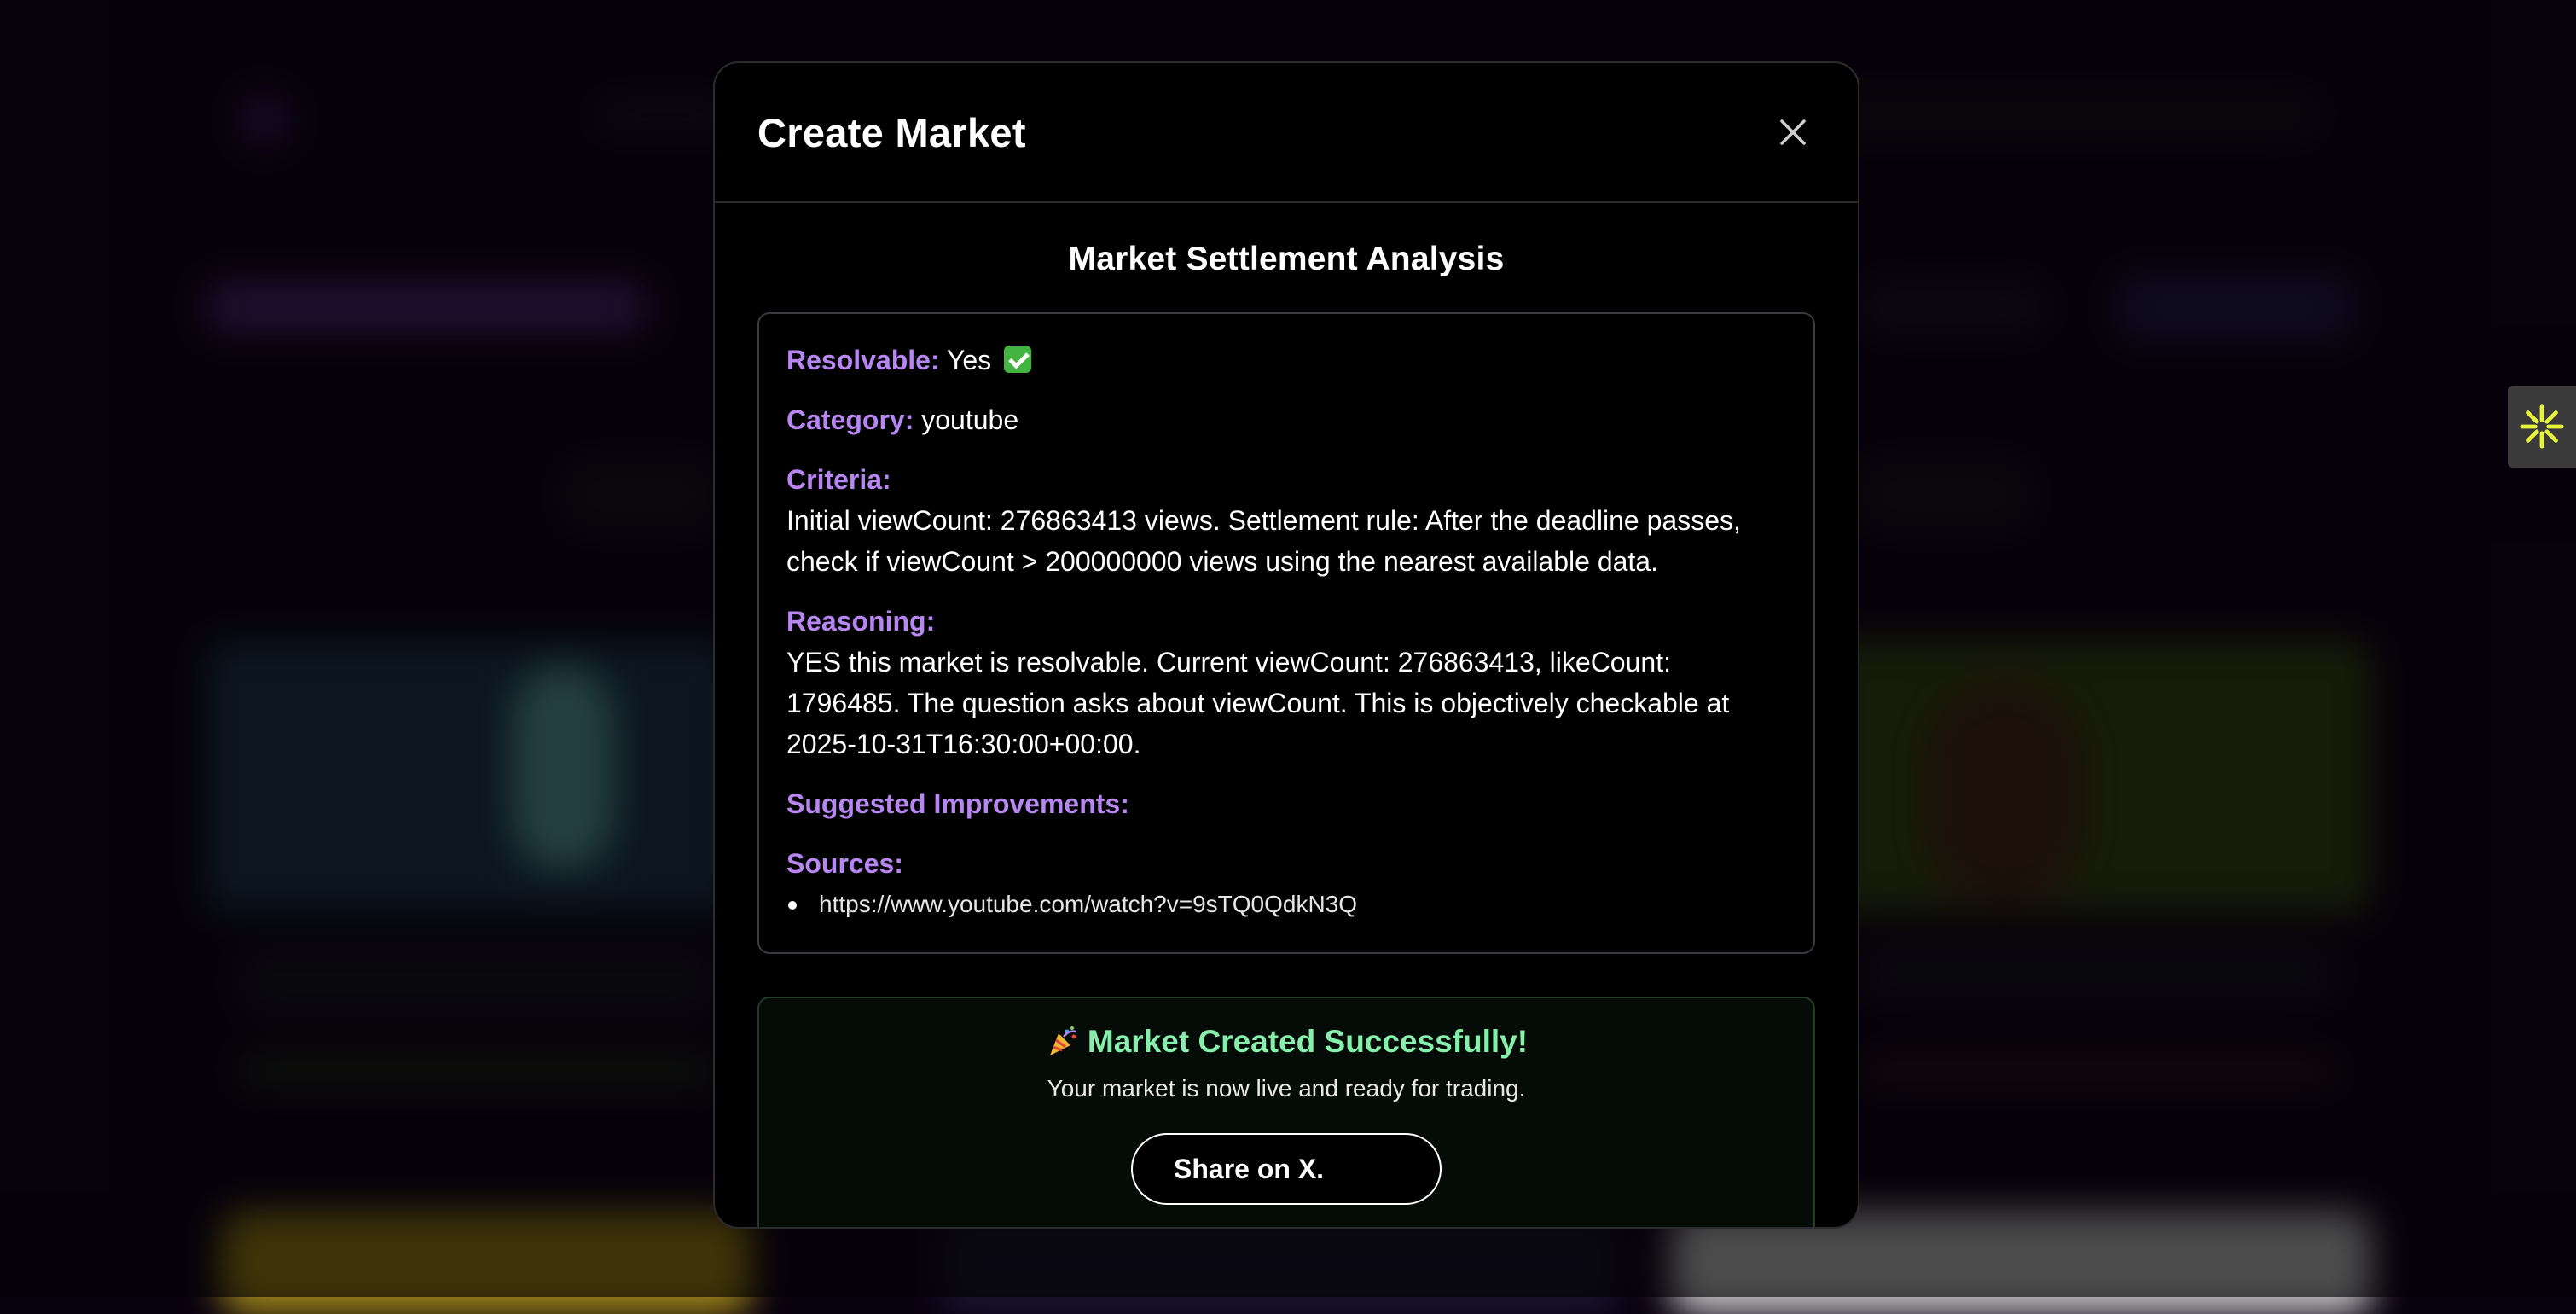 The width and height of the screenshot is (2576, 1314). I want to click on share-on-x-button: Share on X., so click(1286, 1169).